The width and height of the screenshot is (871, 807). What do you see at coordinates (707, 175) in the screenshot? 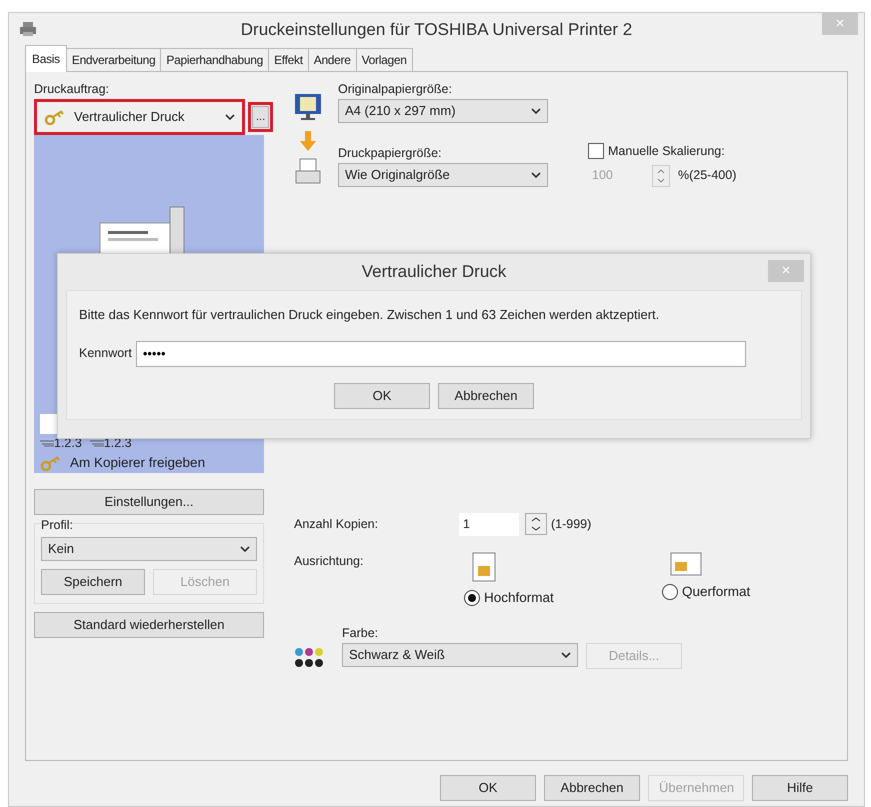
I see `range-hint: %(25-400)` at bounding box center [707, 175].